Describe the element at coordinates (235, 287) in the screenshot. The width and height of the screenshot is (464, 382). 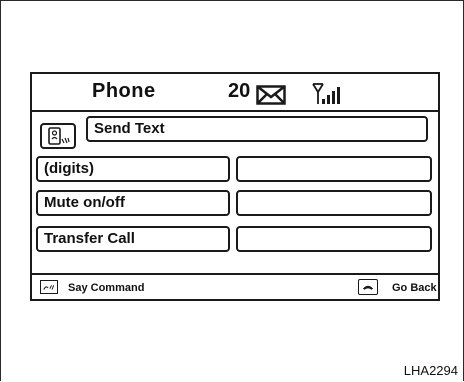
I see `screen-footer: Say Command Go Back` at that location.